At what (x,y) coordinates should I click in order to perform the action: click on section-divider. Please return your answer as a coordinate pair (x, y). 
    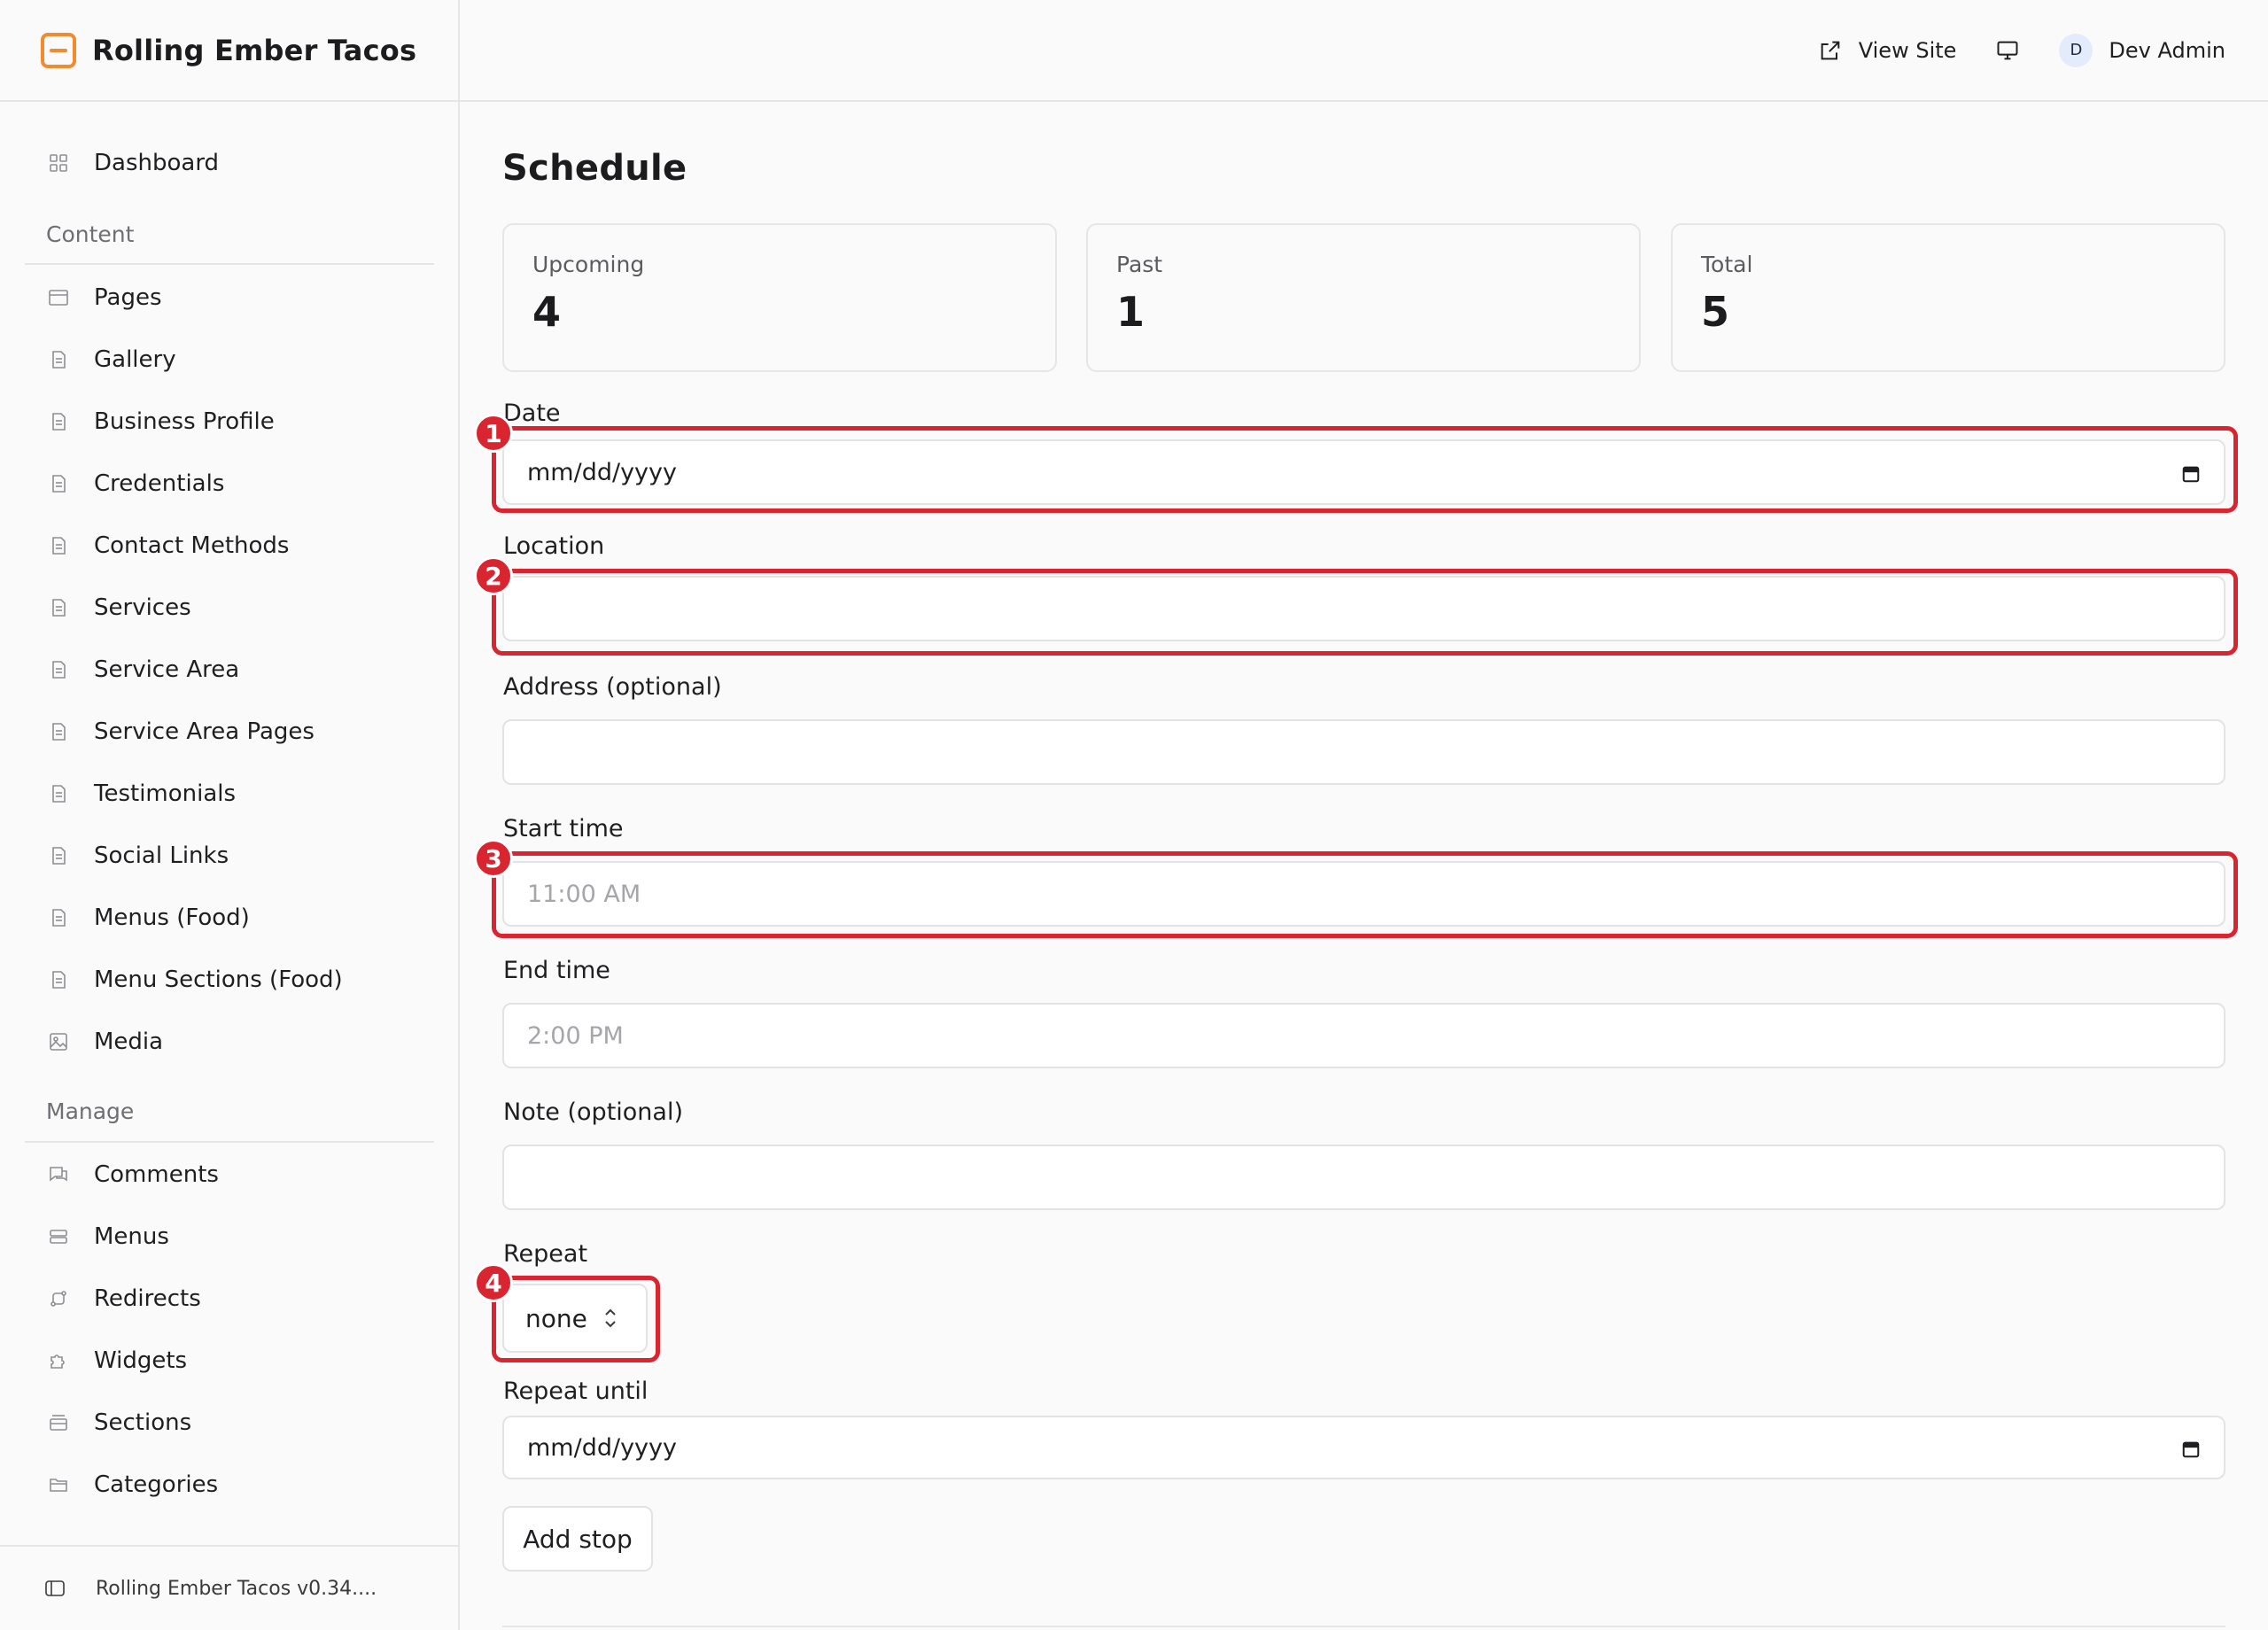
    Looking at the image, I should click on (1363, 1626).